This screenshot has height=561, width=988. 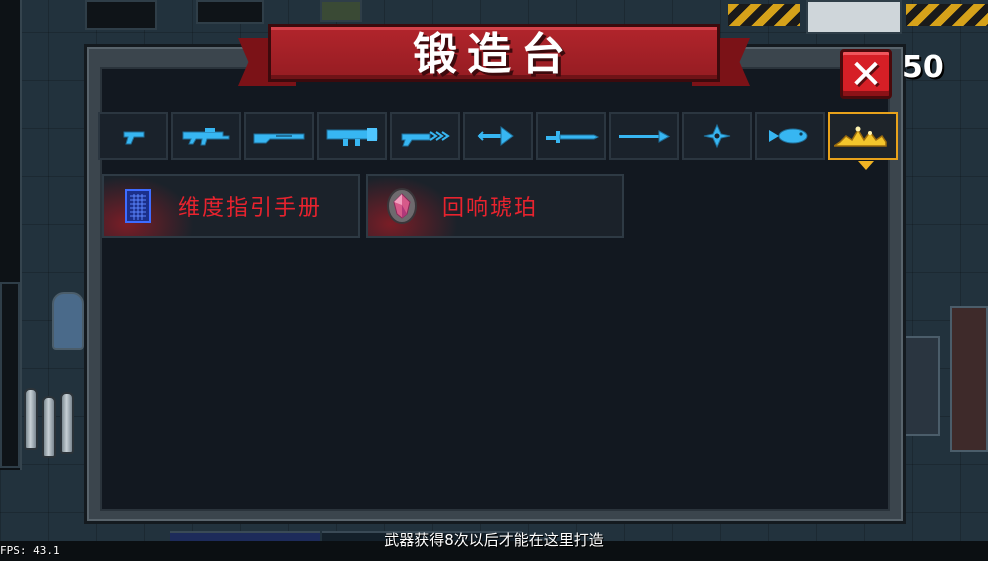 I want to click on shuriken-icon, so click(x=717, y=136).